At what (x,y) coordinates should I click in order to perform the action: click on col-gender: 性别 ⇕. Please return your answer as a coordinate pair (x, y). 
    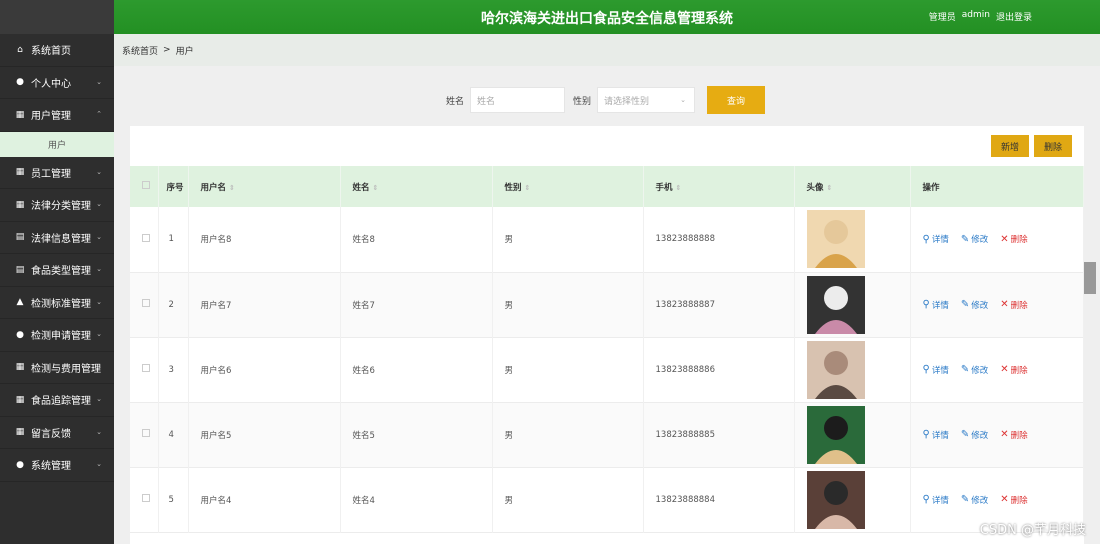
    Looking at the image, I should click on (568, 186).